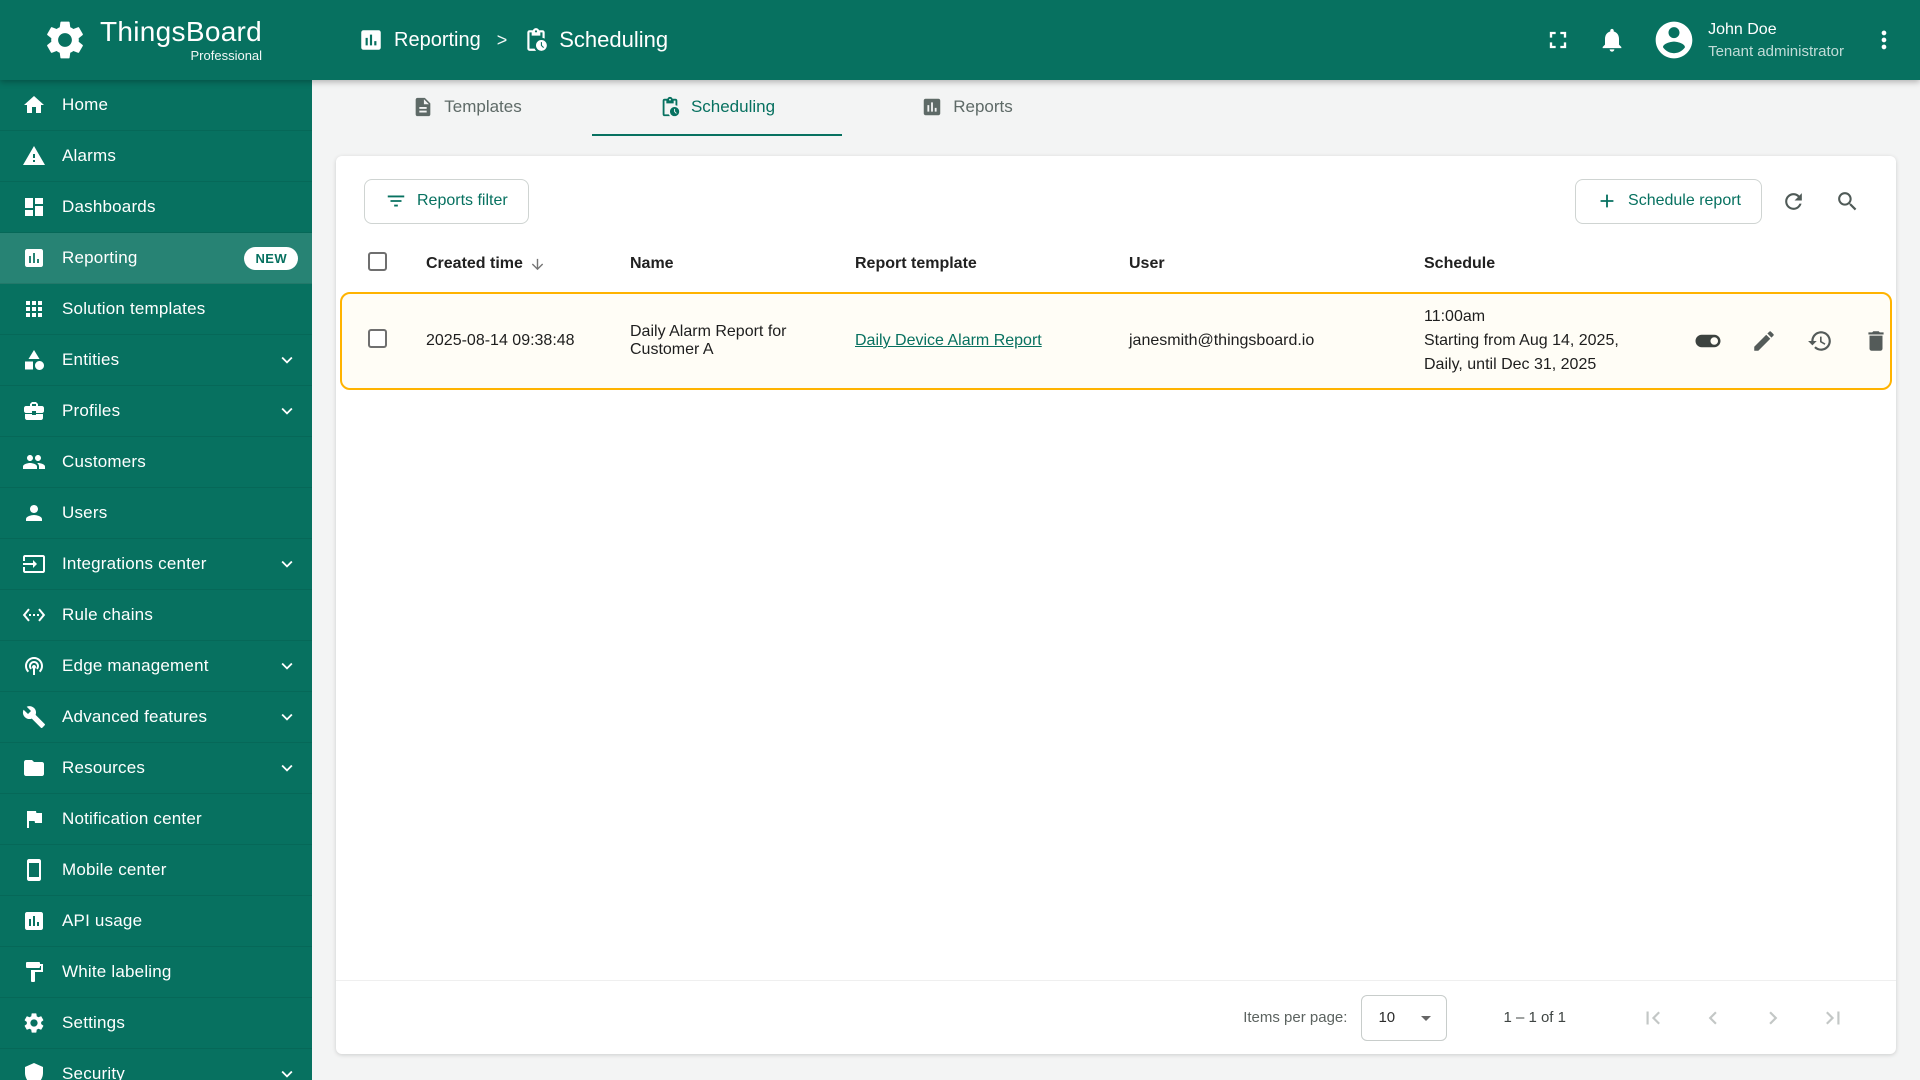 This screenshot has height=1080, width=1920. I want to click on users-icon, so click(34, 513).